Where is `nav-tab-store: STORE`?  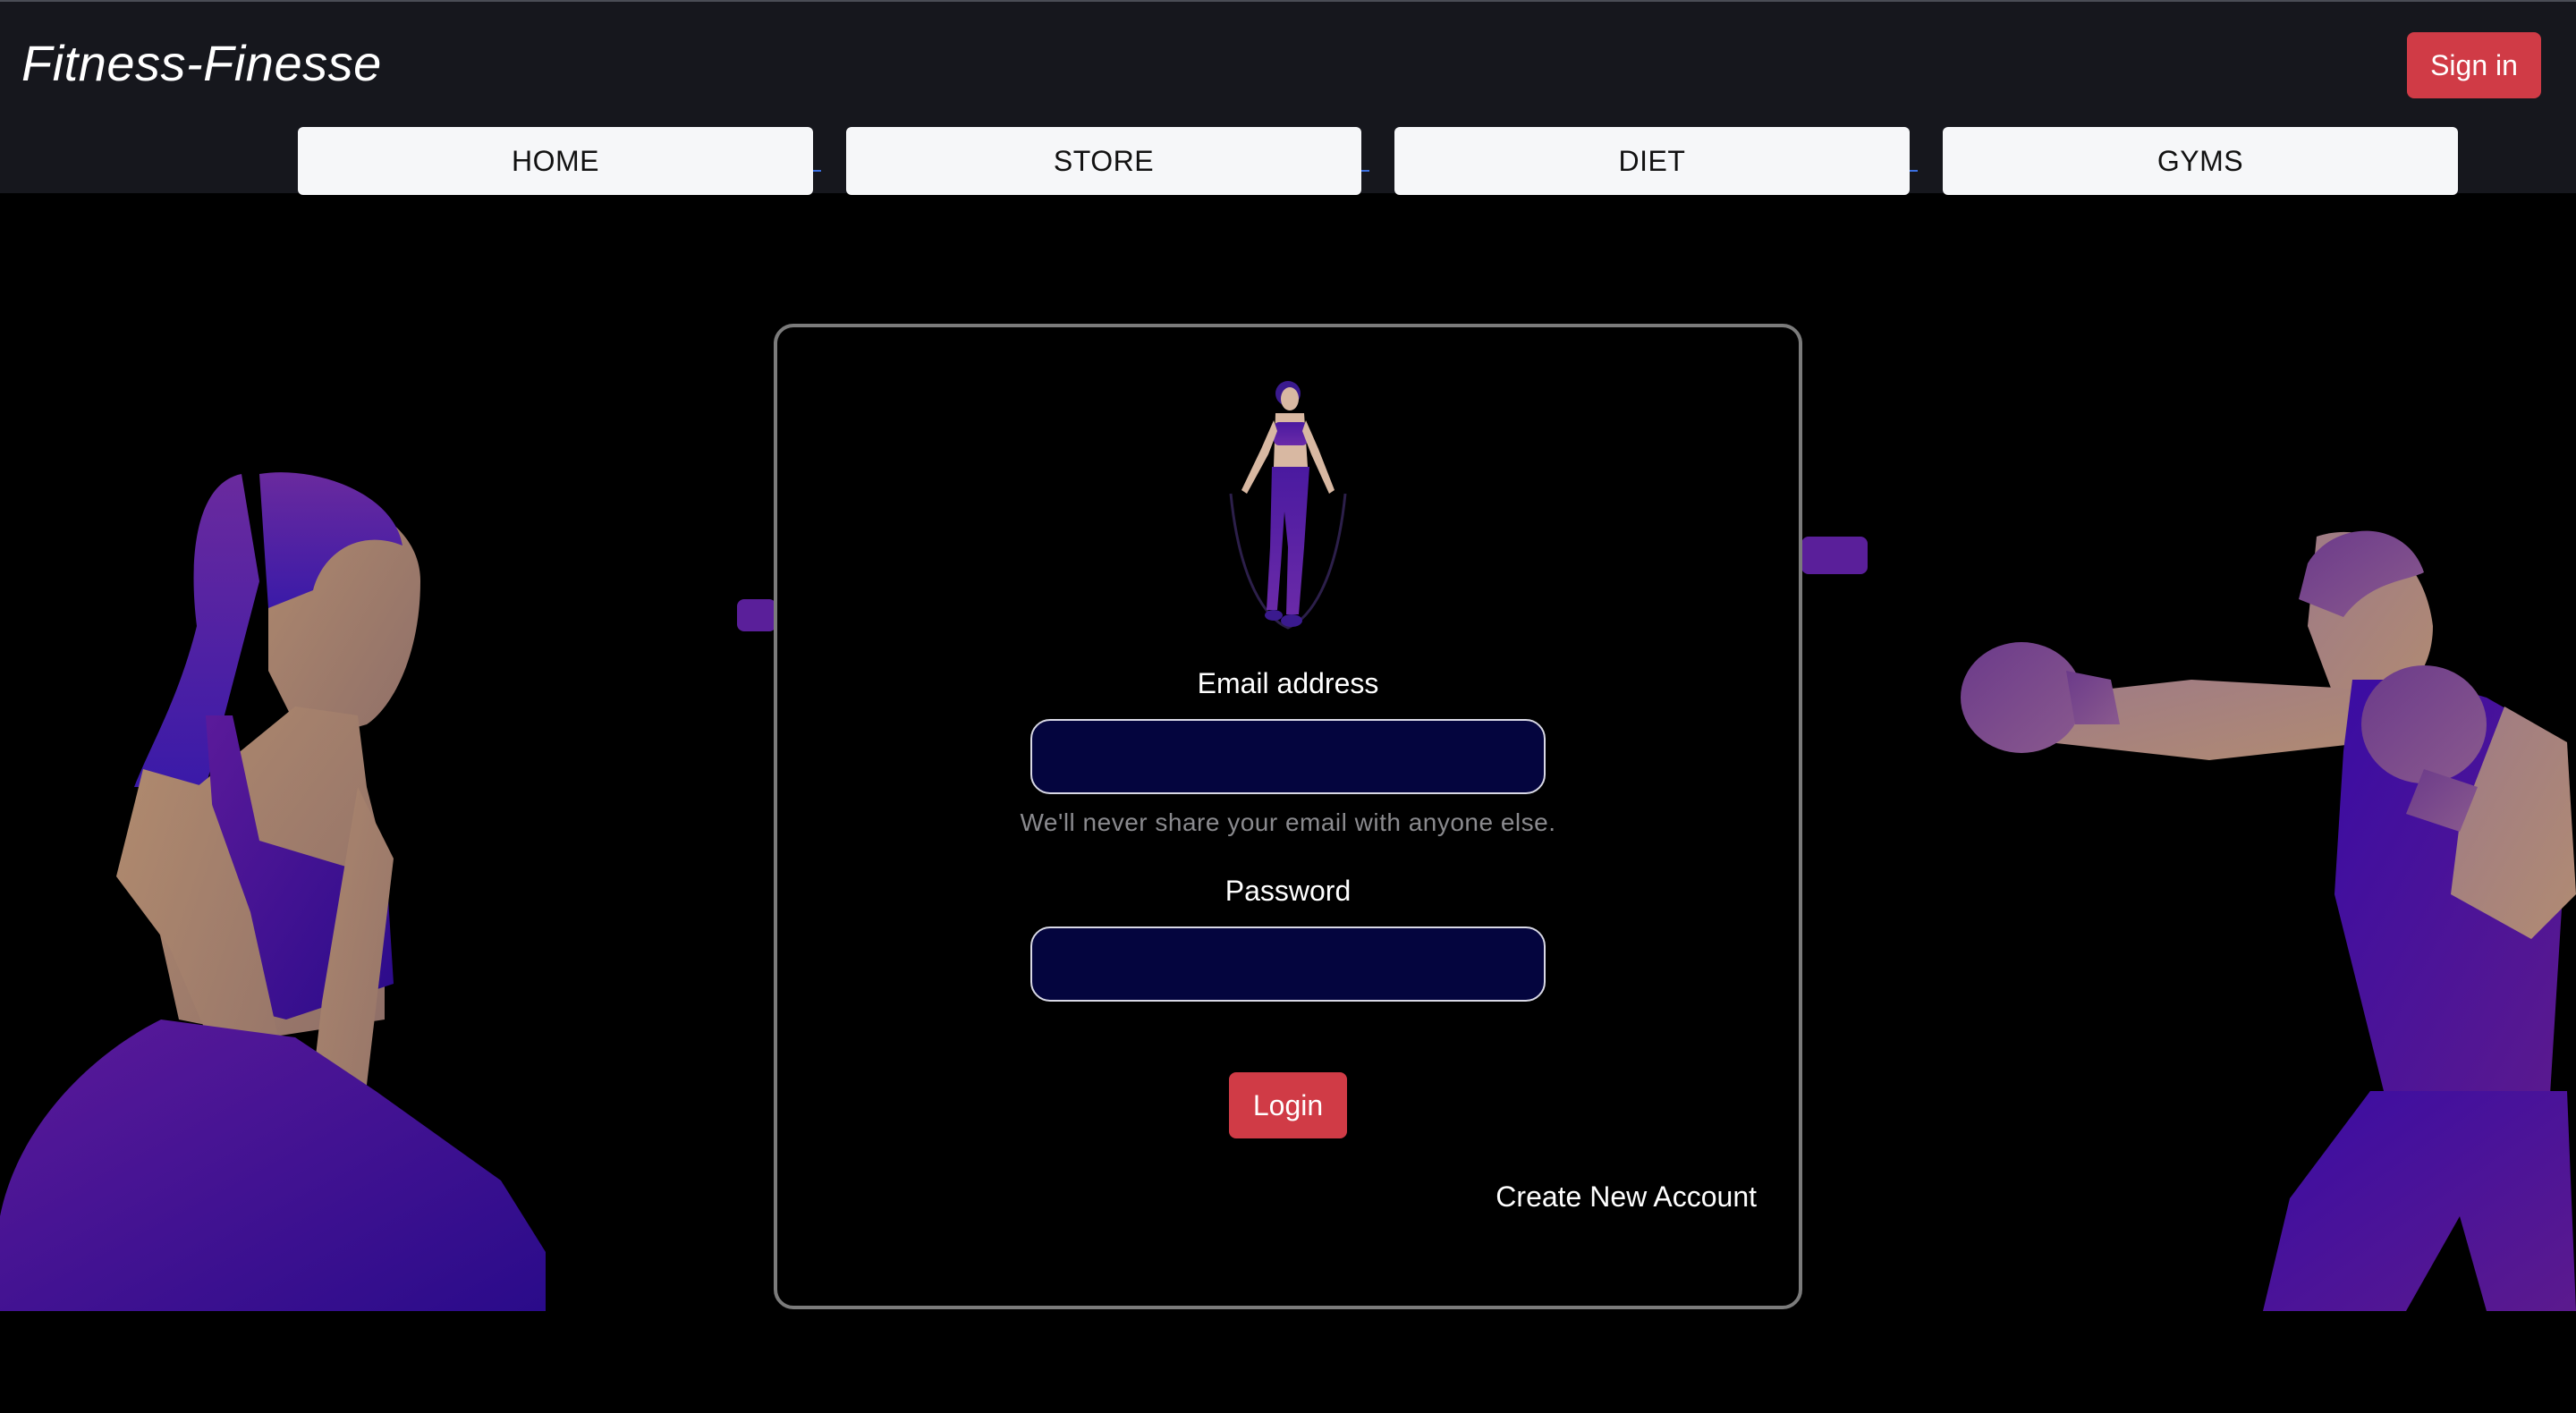
nav-tab-store: STORE is located at coordinates (1103, 161).